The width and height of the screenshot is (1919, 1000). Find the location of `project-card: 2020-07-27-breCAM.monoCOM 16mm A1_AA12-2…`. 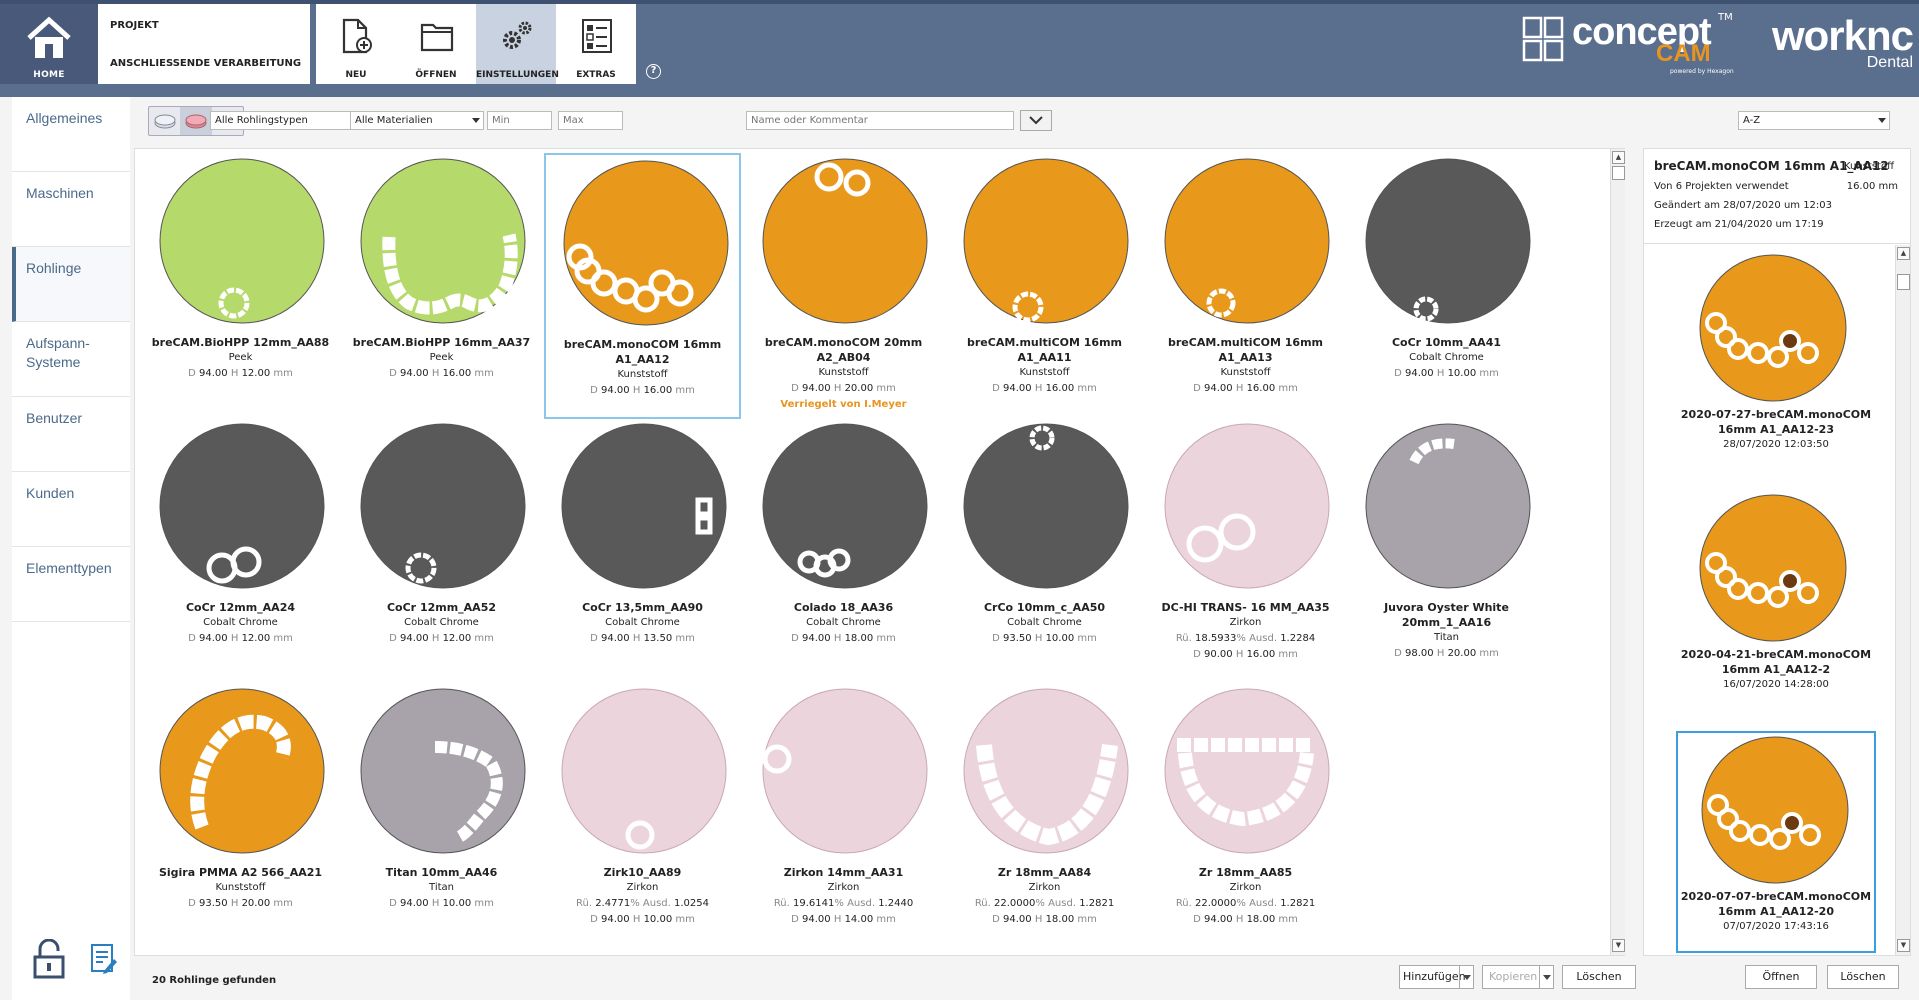

project-card: 2020-07-27-breCAM.monoCOM 16mm A1_AA12-2… is located at coordinates (1776, 362).